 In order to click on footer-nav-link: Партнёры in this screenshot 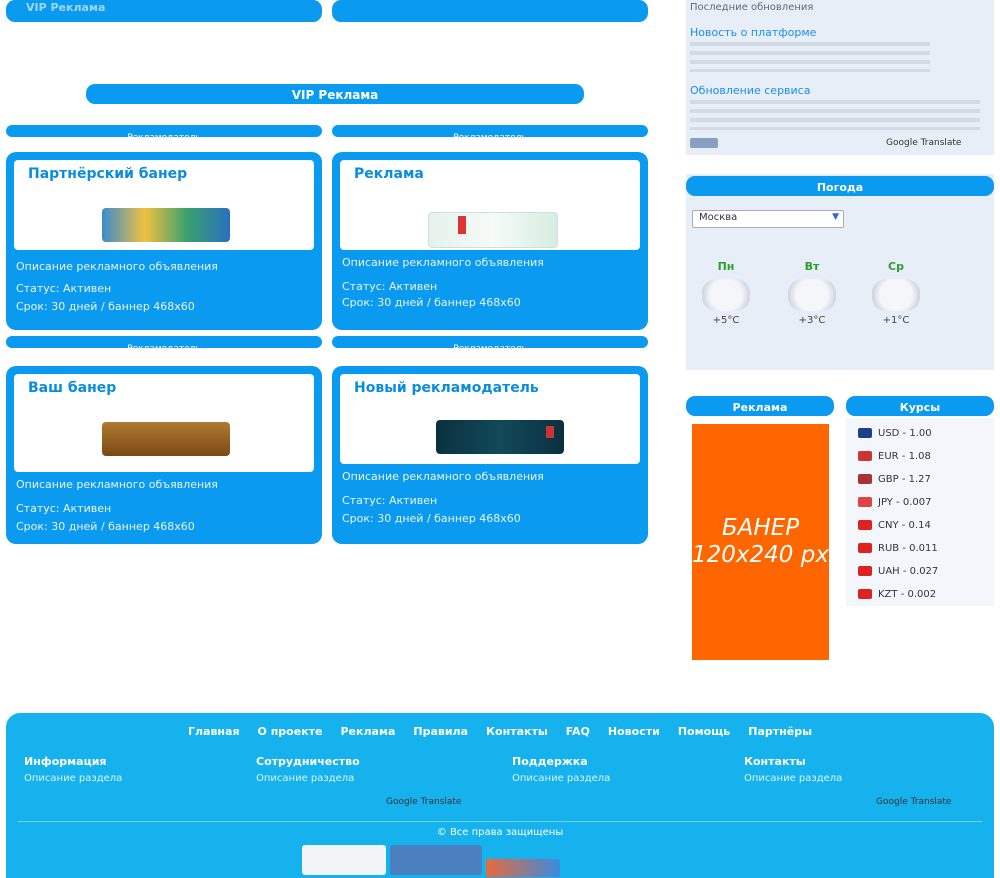, I will do `click(780, 731)`.